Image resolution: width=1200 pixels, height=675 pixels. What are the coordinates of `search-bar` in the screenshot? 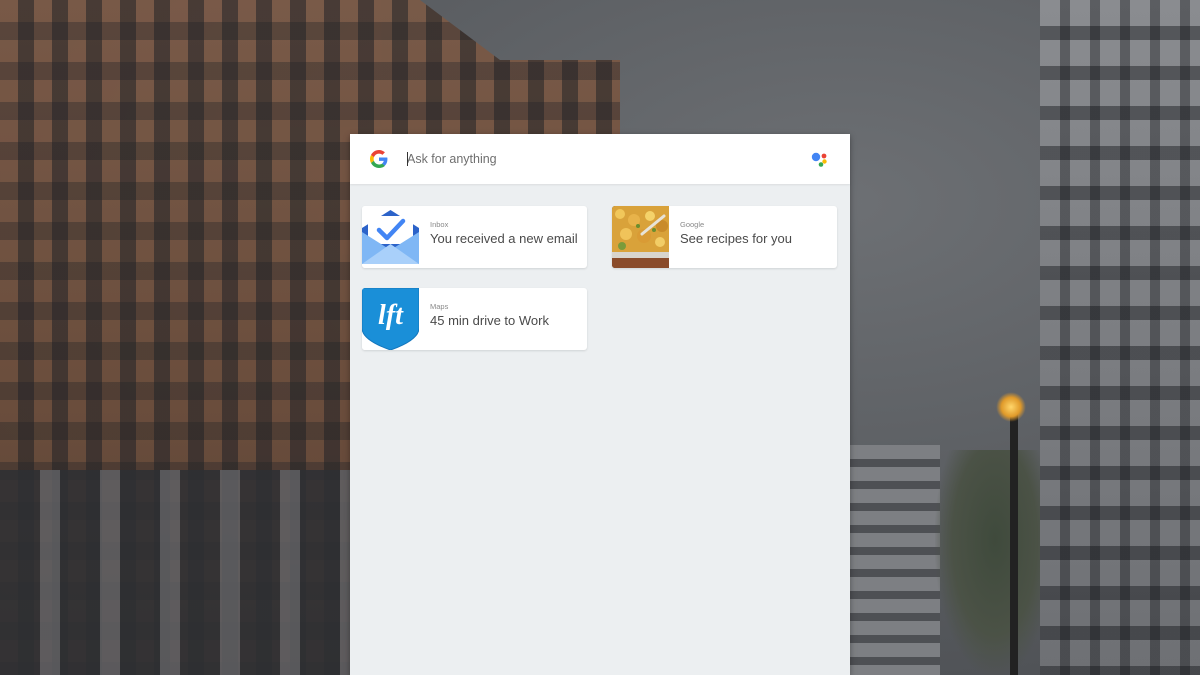 It's located at (600, 159).